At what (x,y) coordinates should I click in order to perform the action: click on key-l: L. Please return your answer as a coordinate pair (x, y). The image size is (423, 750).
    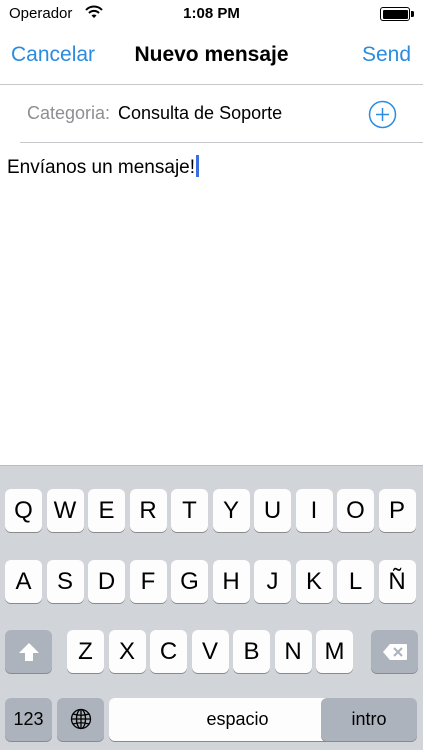
    Looking at the image, I should click on (355, 581).